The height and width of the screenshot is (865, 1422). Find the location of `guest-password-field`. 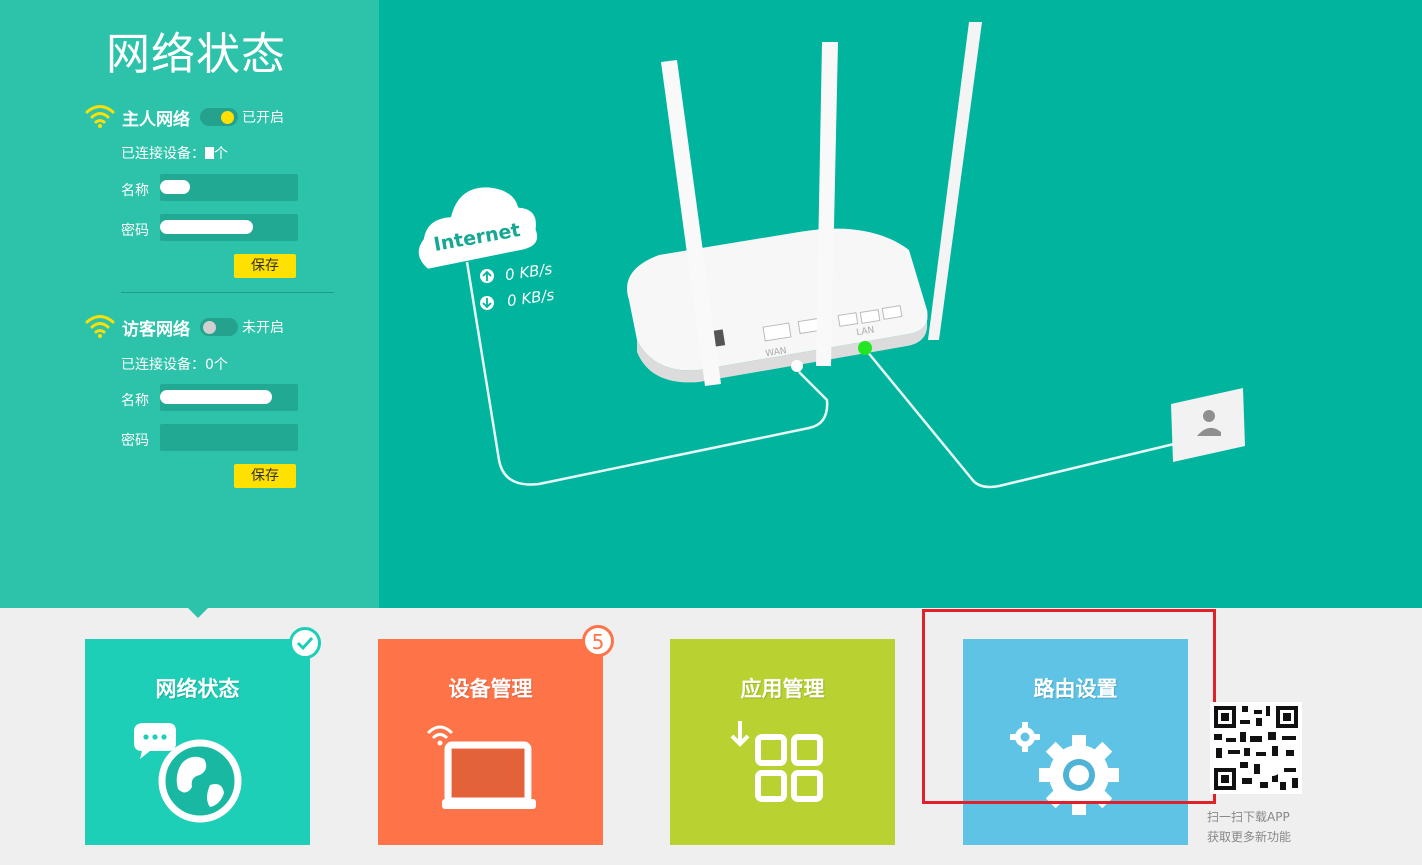

guest-password-field is located at coordinates (229, 437).